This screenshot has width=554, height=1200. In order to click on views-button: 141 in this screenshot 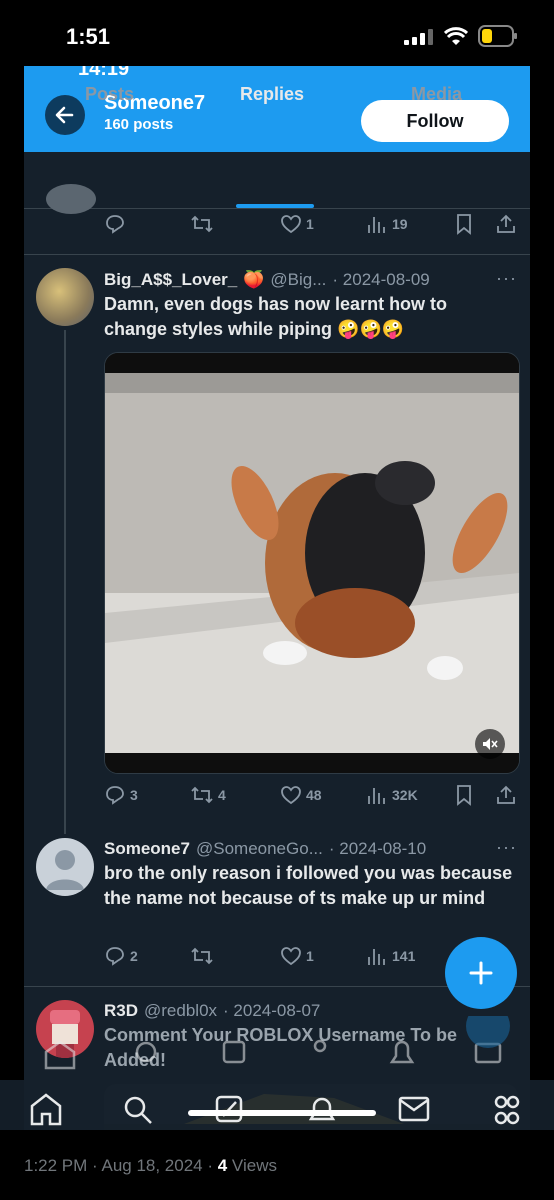, I will do `click(390, 956)`.